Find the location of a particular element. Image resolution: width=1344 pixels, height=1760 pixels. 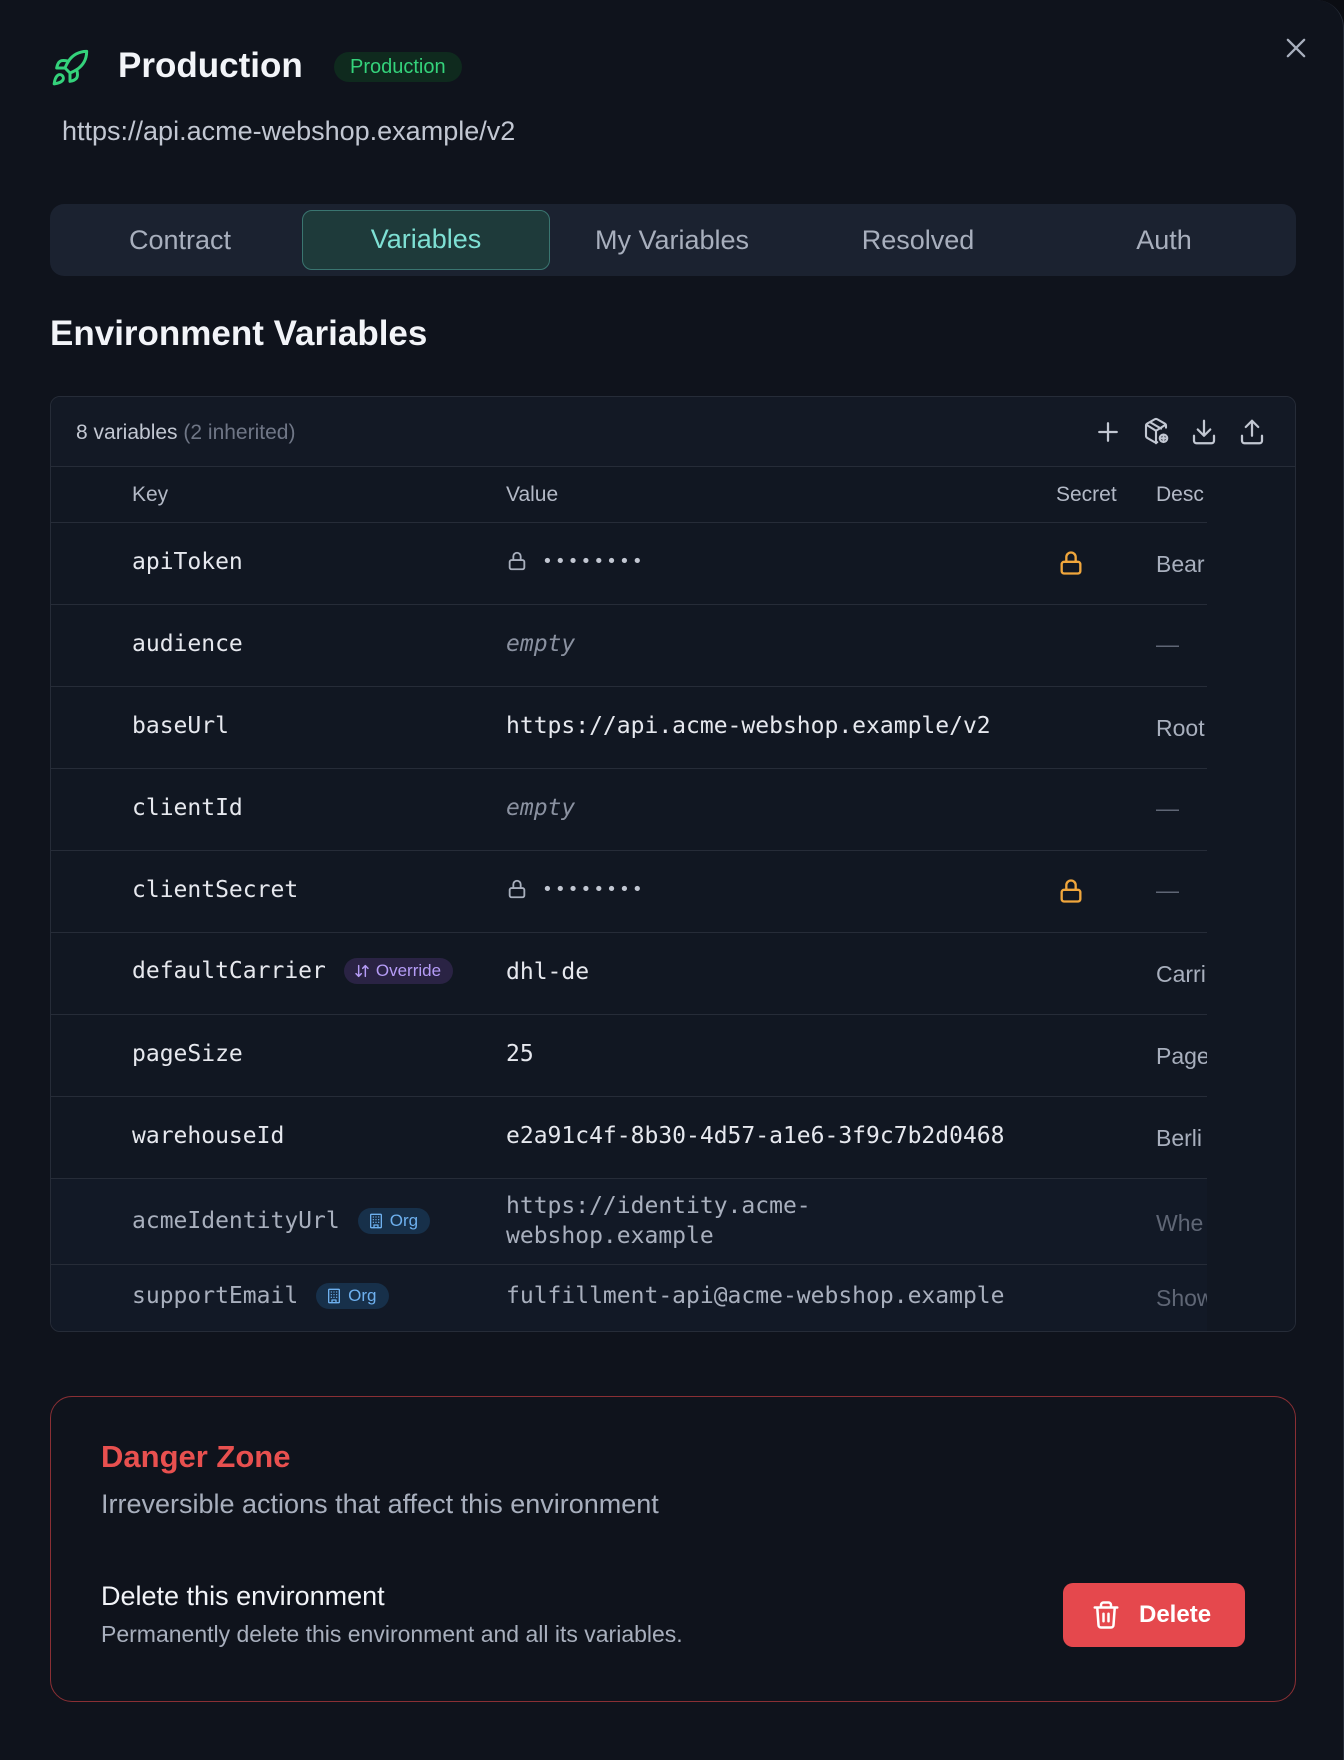

delete-button: Delete is located at coordinates (1154, 1615).